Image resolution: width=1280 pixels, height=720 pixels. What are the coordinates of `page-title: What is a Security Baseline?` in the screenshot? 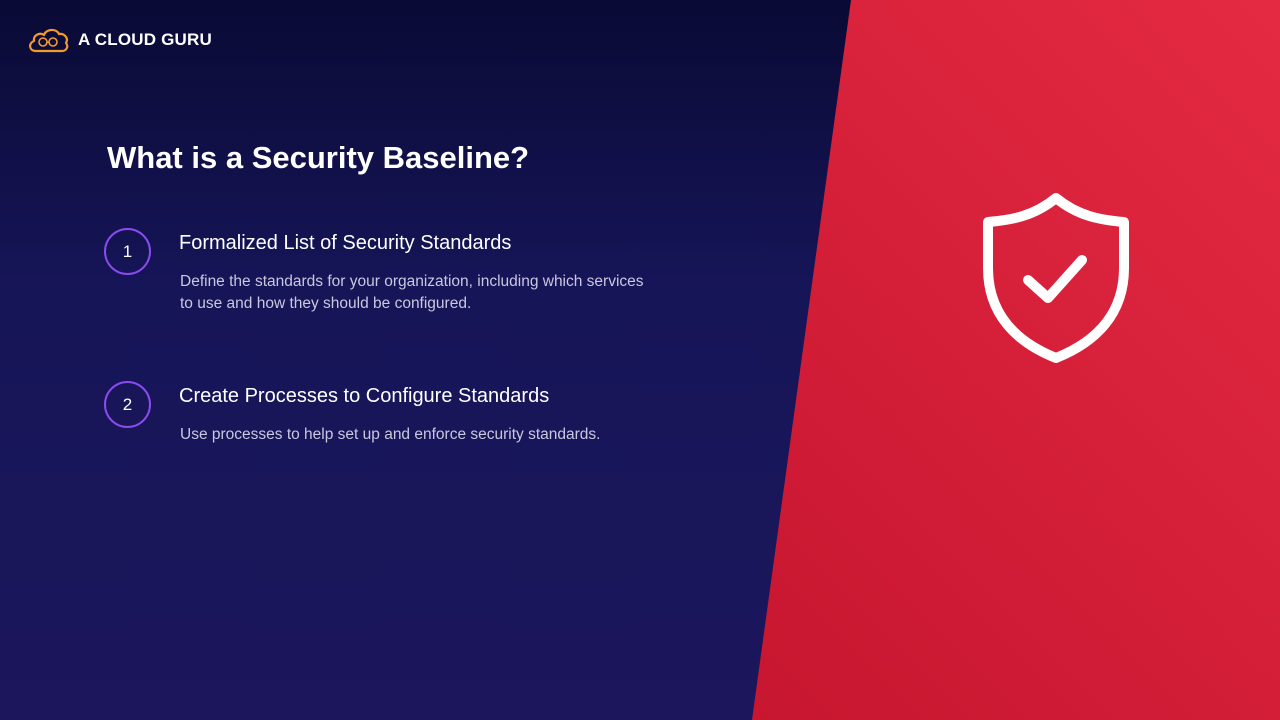 It's located at (318, 157).